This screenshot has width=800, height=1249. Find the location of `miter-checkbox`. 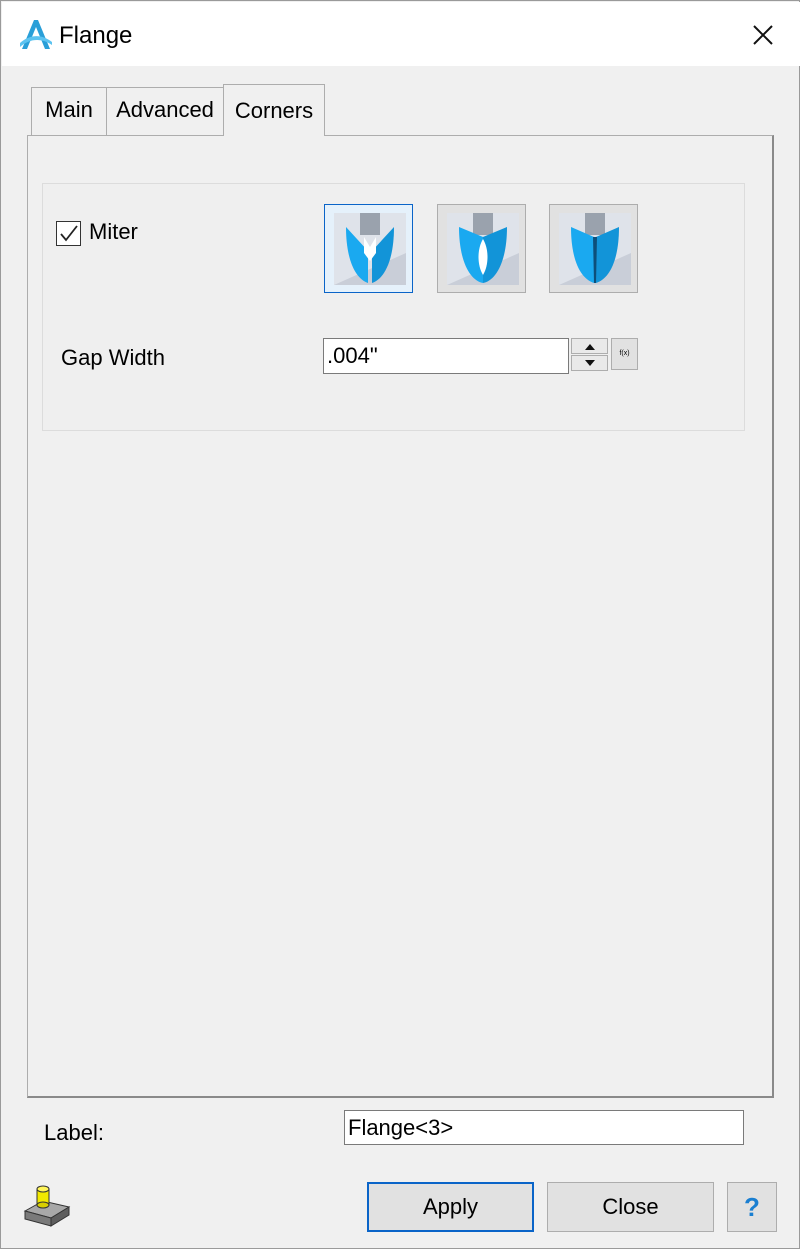

miter-checkbox is located at coordinates (68, 233).